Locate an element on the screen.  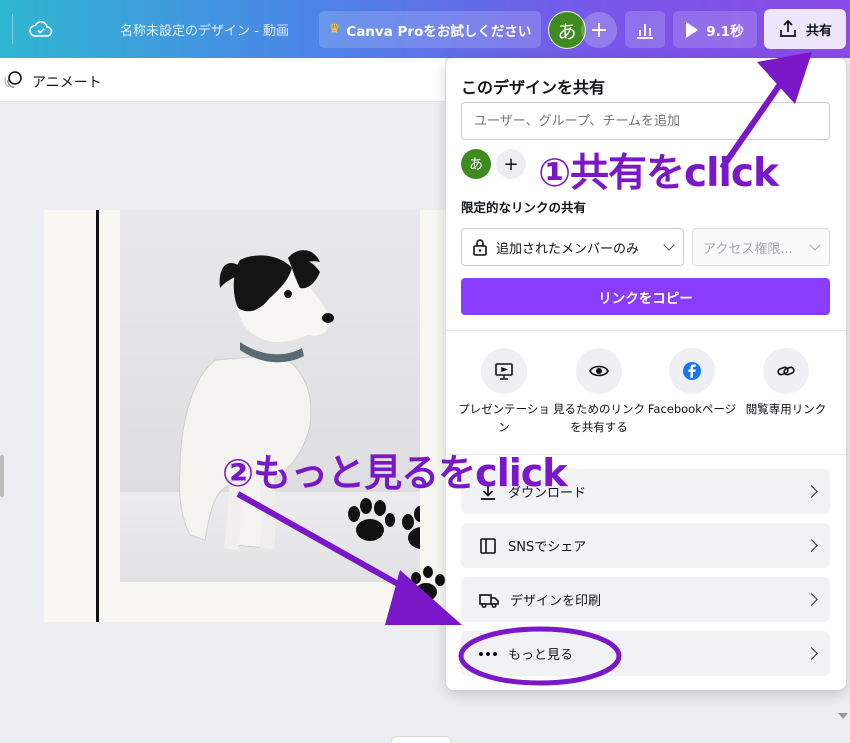
divider is located at coordinates (646, 330).